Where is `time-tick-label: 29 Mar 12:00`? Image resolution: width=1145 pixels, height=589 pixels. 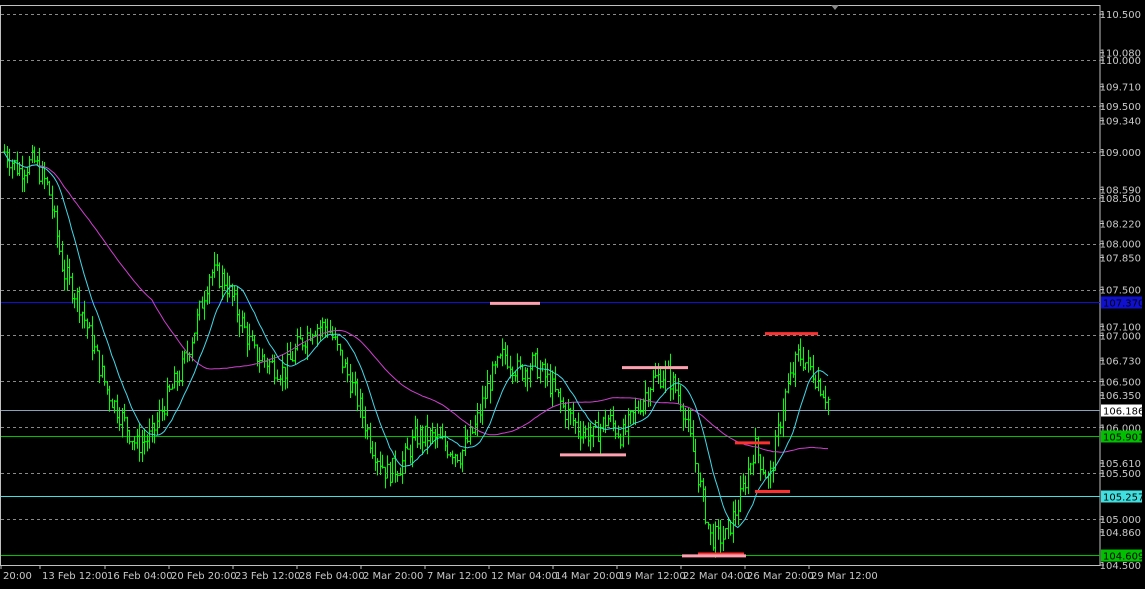 time-tick-label: 29 Mar 12:00 is located at coordinates (844, 576).